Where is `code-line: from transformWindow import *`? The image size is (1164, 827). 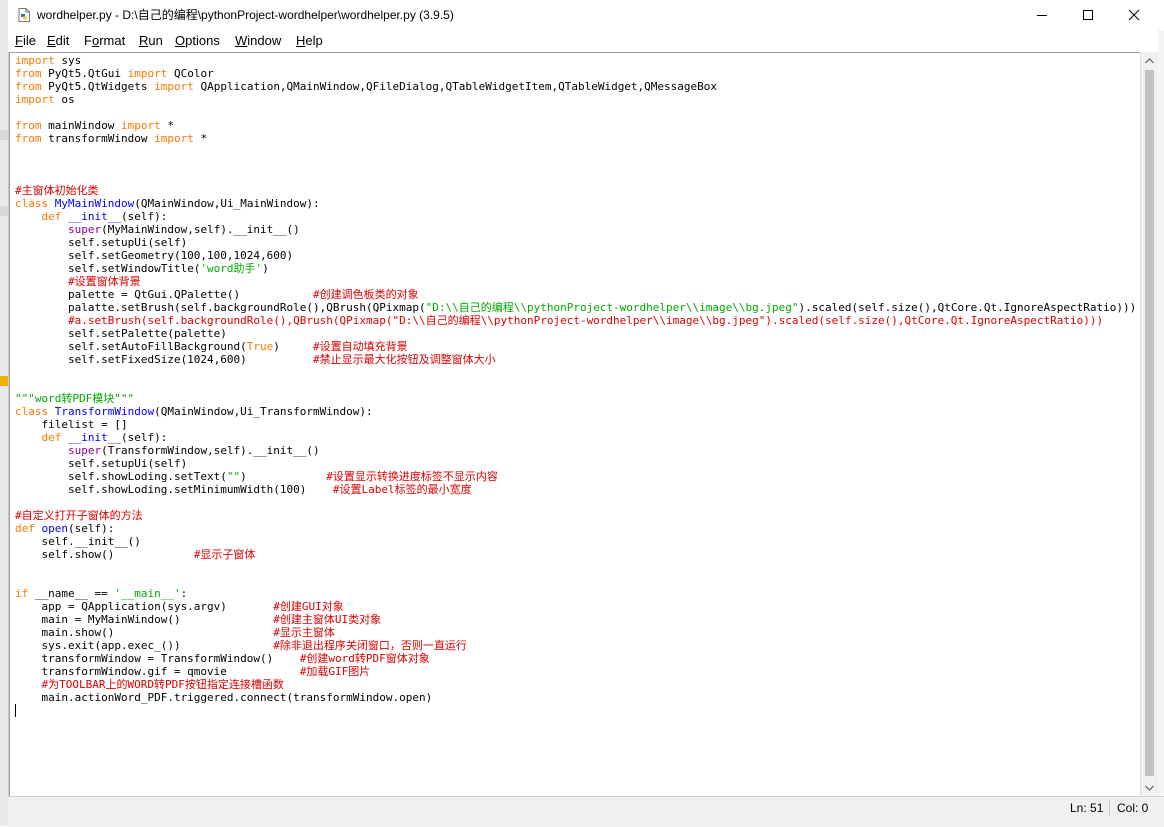
code-line: from transformWindow import * is located at coordinates (575, 138).